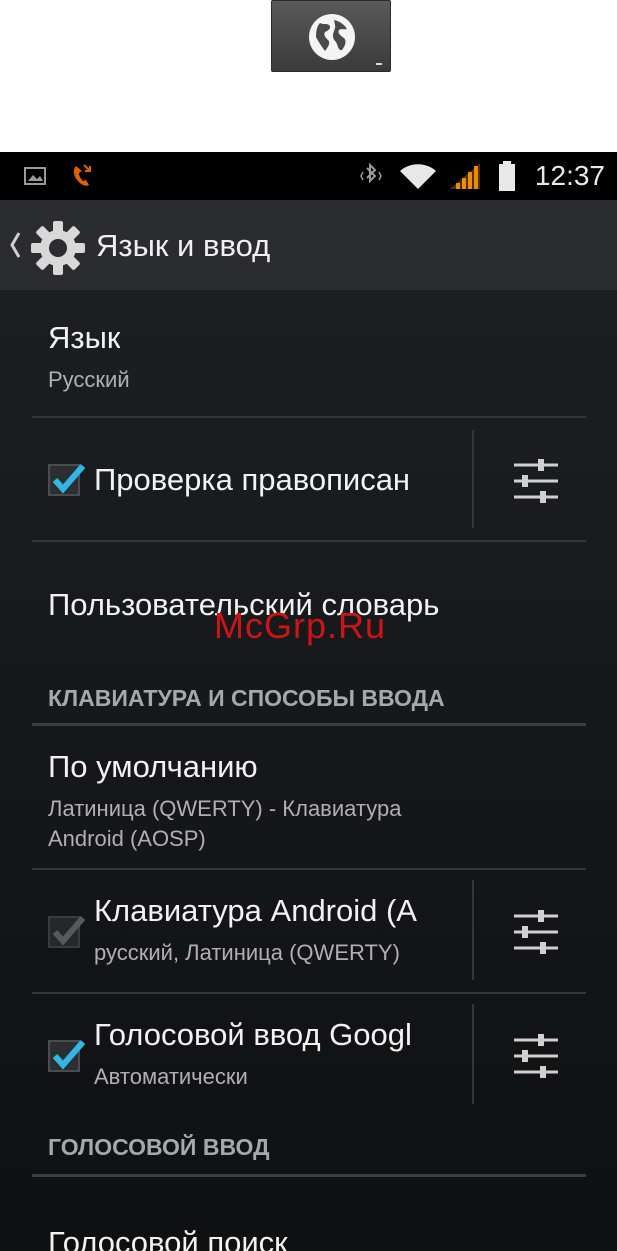 This screenshot has width=617, height=1251. I want to click on spellcheck-checkbox, so click(67, 480).